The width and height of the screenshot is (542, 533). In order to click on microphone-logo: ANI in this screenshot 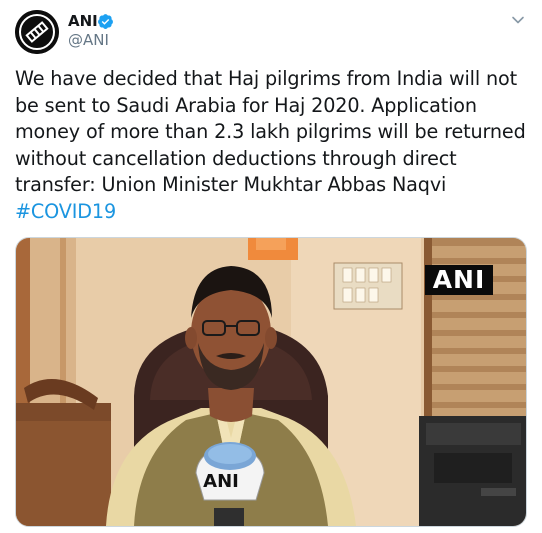, I will do `click(221, 481)`.